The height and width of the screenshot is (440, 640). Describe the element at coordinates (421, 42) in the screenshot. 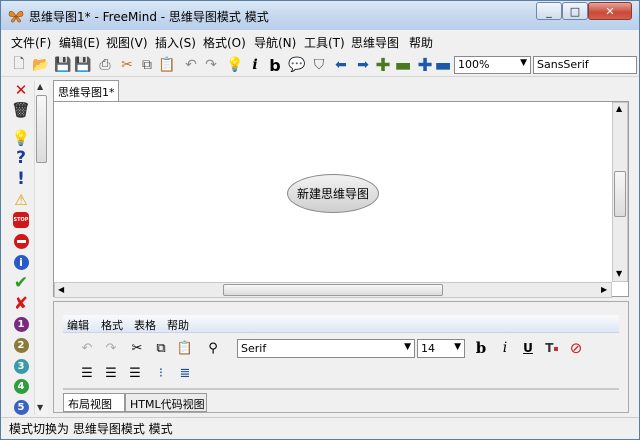

I see `menu-help: 帮助` at that location.